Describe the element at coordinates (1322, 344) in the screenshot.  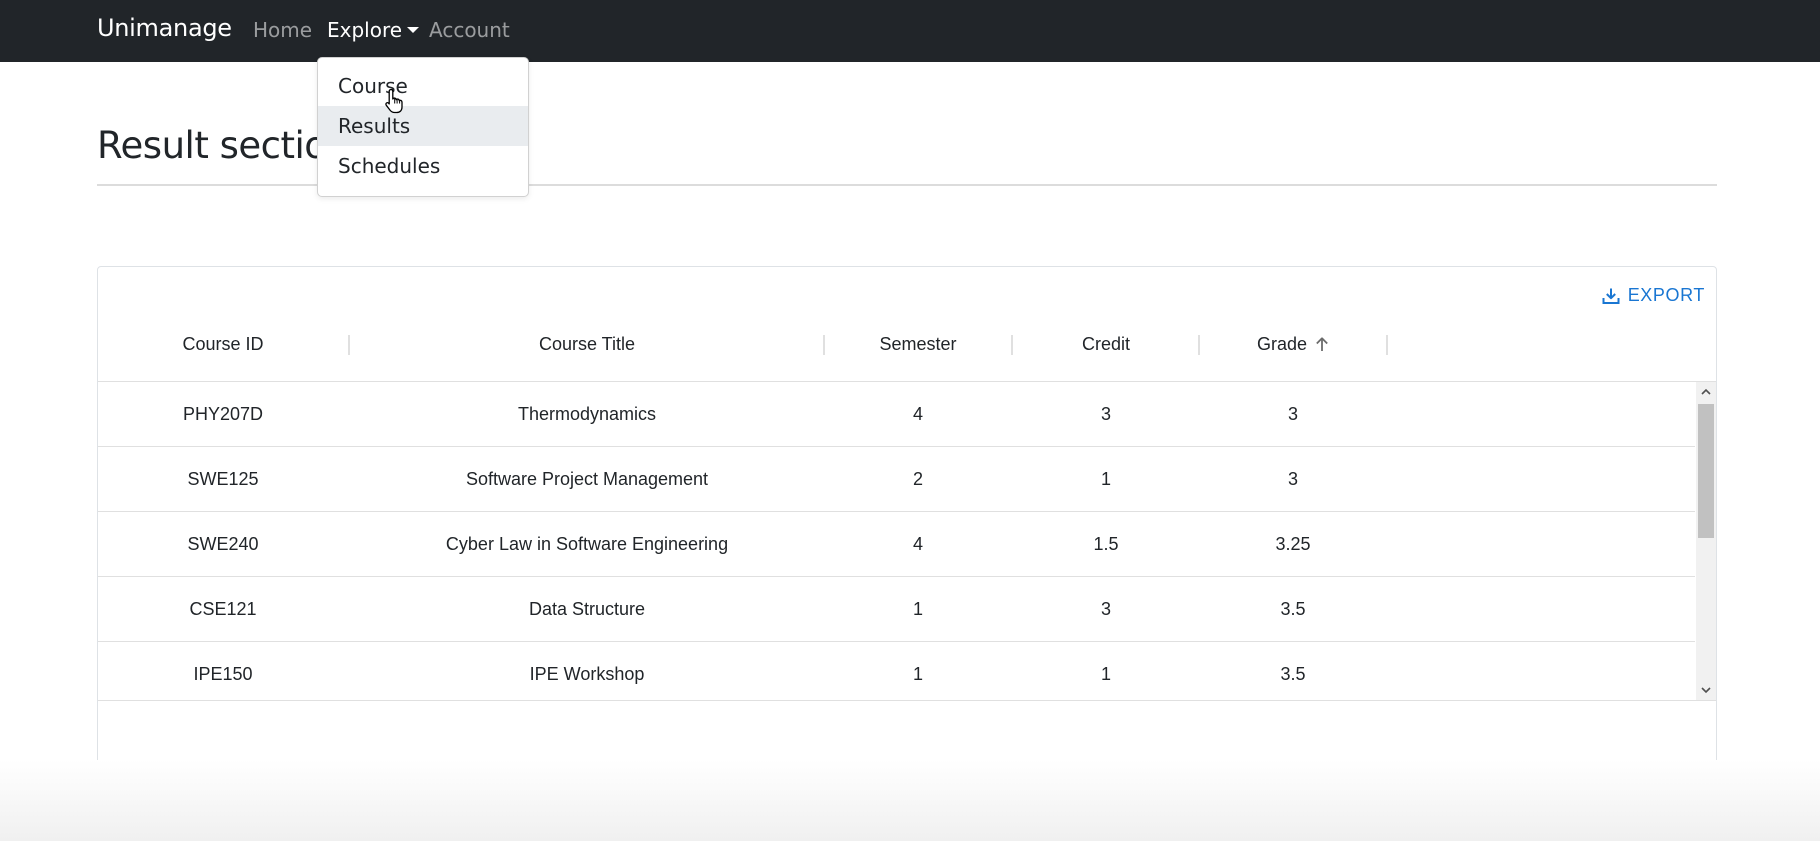
I see `arrow-up-icon` at that location.